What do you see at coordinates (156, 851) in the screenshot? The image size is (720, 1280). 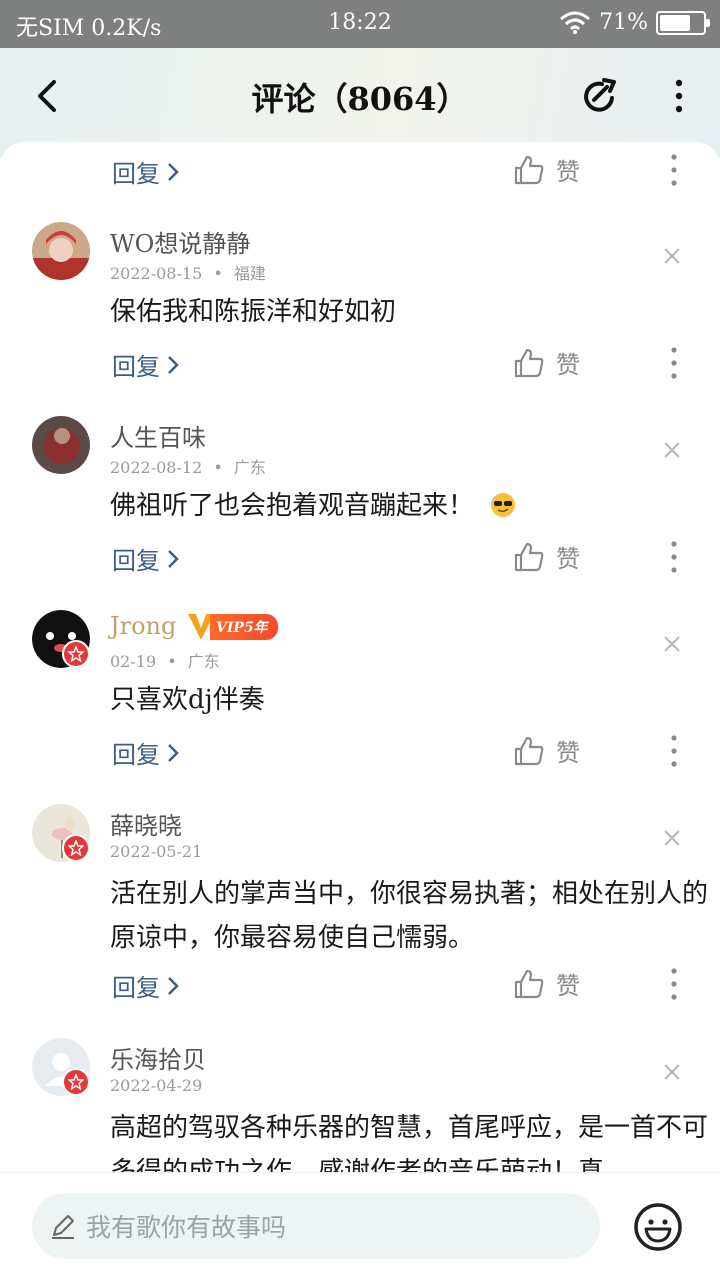 I see `comment-date: 2022-05-21` at bounding box center [156, 851].